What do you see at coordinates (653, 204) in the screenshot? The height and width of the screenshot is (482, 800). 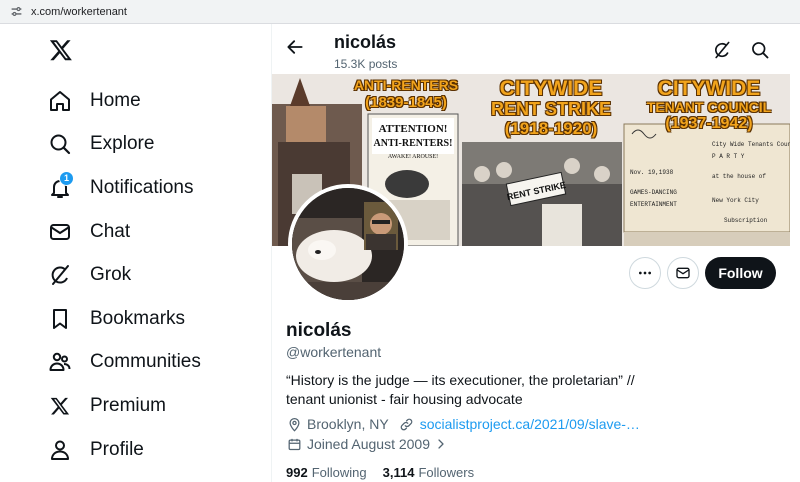 I see `svg-text: ENTERTAINMENT` at bounding box center [653, 204].